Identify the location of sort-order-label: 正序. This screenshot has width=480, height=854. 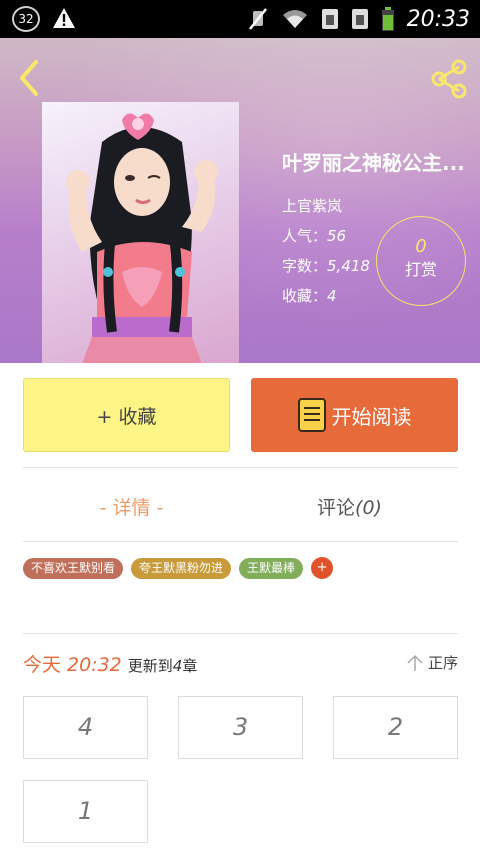
(442, 663).